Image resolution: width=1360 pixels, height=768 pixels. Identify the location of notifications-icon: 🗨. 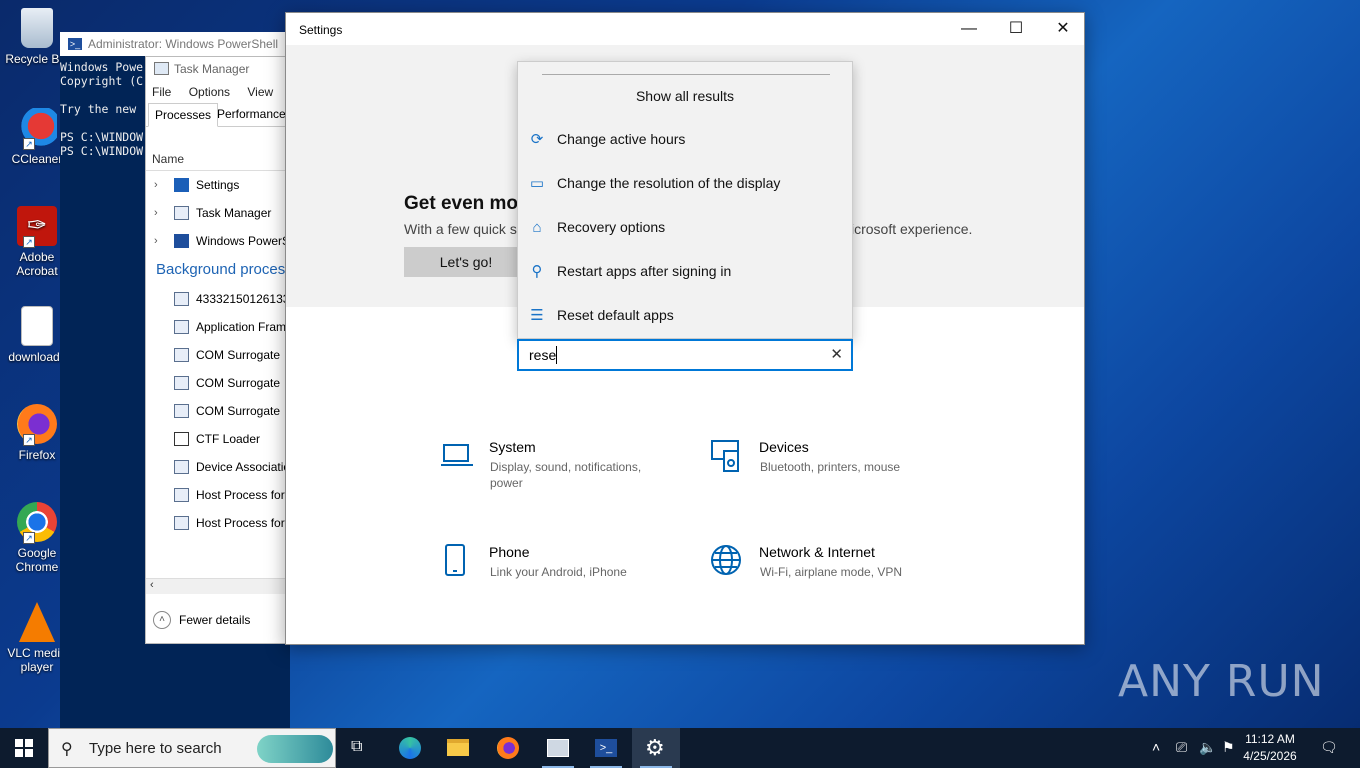
(1329, 747).